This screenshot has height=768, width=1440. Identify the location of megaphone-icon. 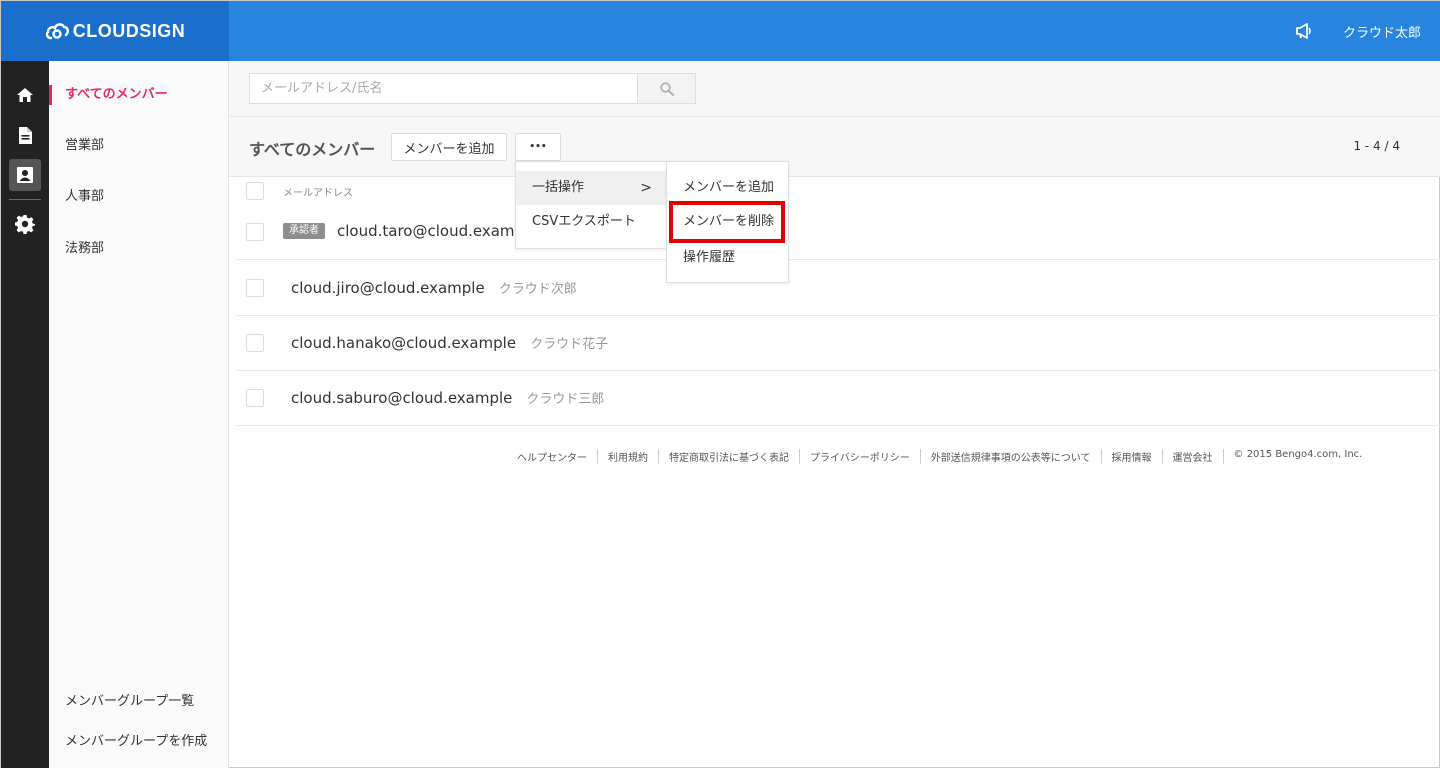
(1304, 31).